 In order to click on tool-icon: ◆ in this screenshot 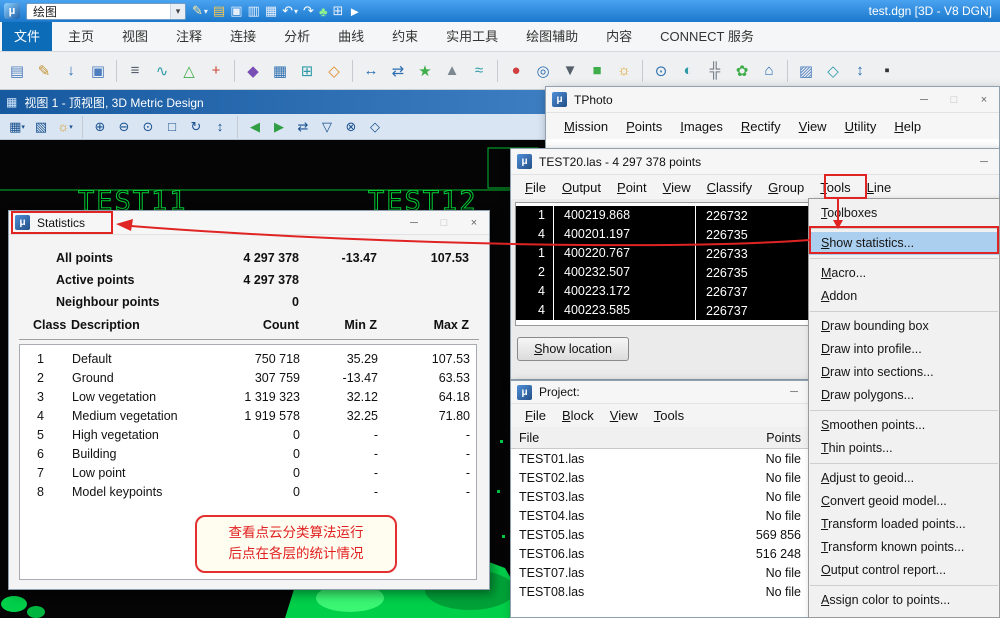, I will do `click(253, 71)`.